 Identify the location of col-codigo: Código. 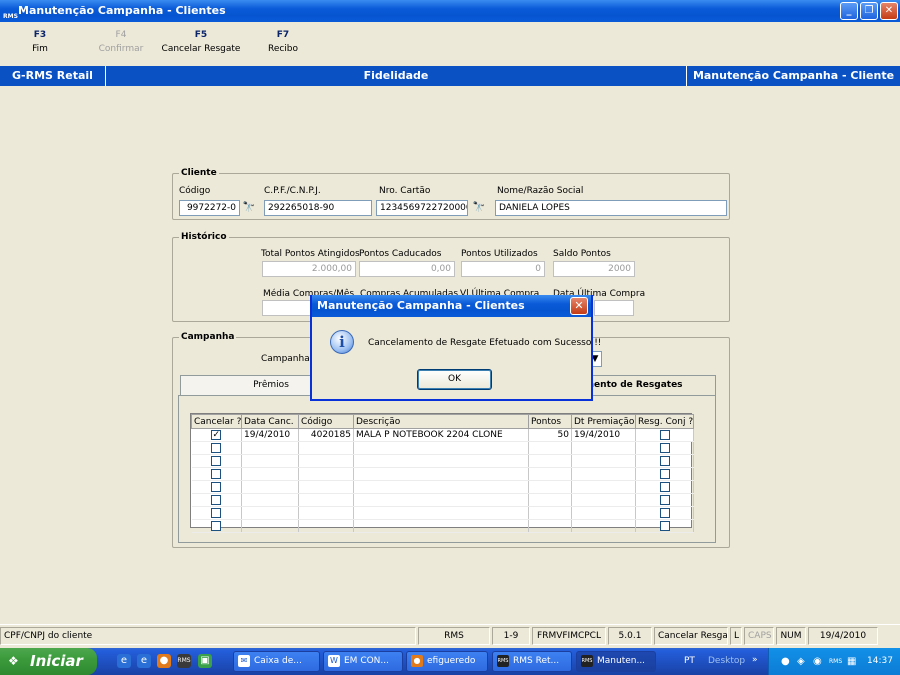
(326, 421).